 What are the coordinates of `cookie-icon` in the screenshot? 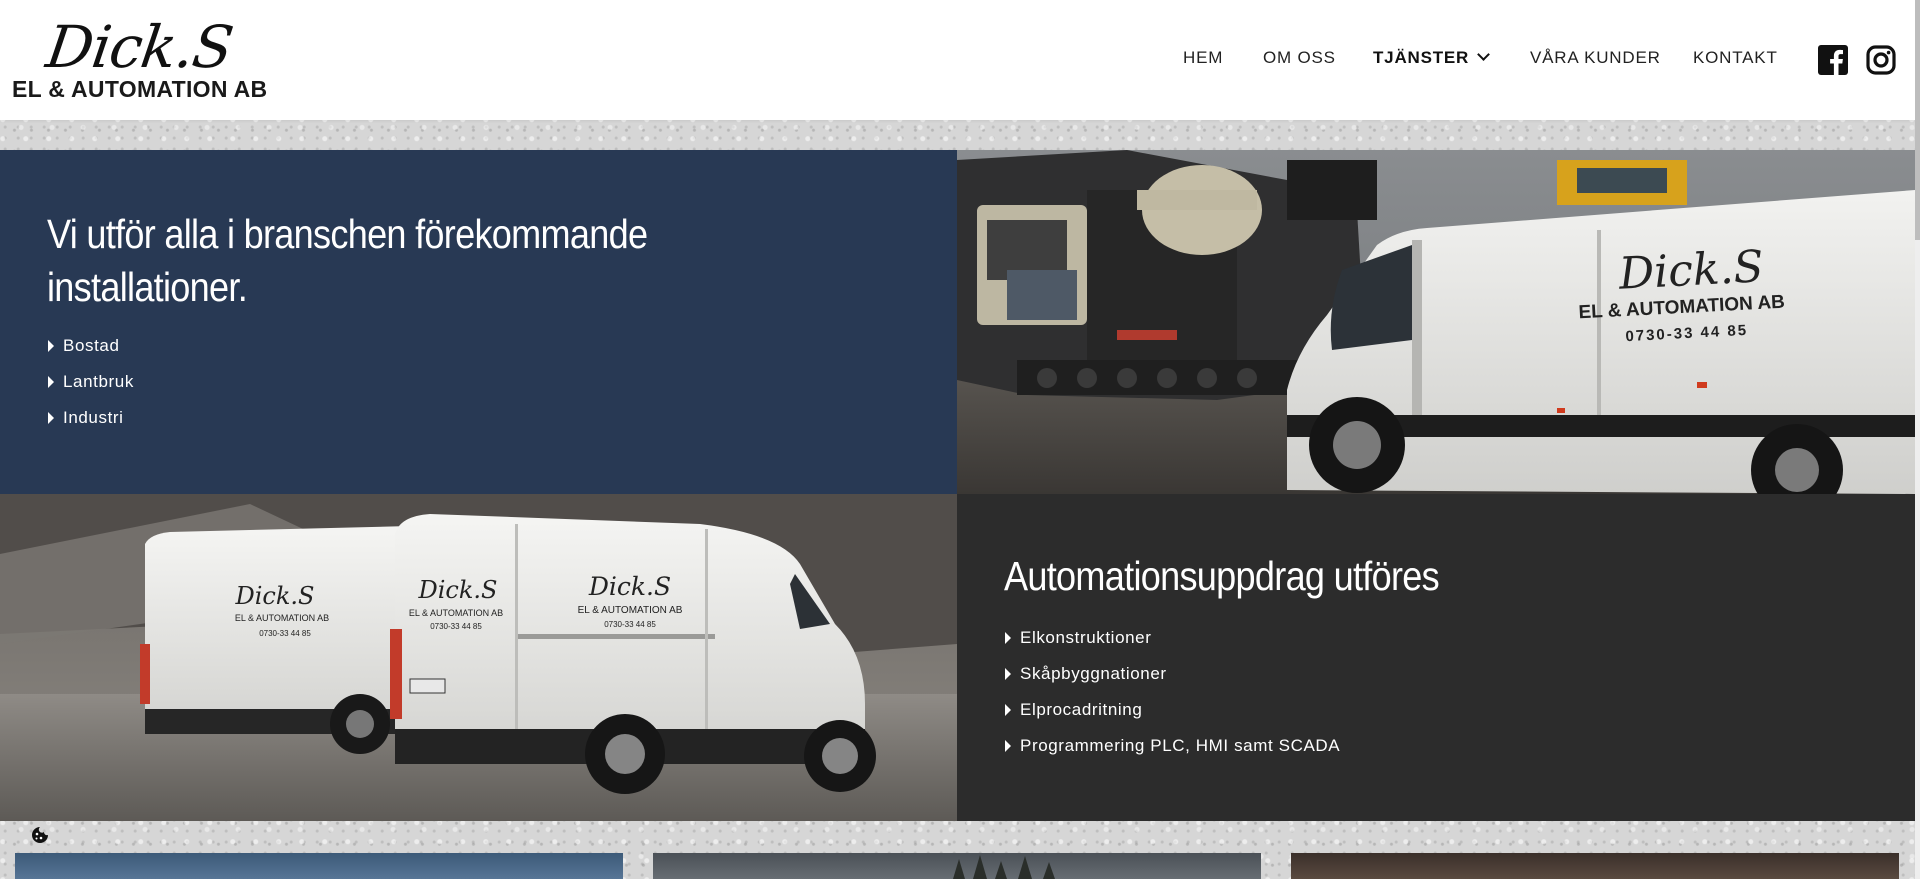 It's located at (40, 835).